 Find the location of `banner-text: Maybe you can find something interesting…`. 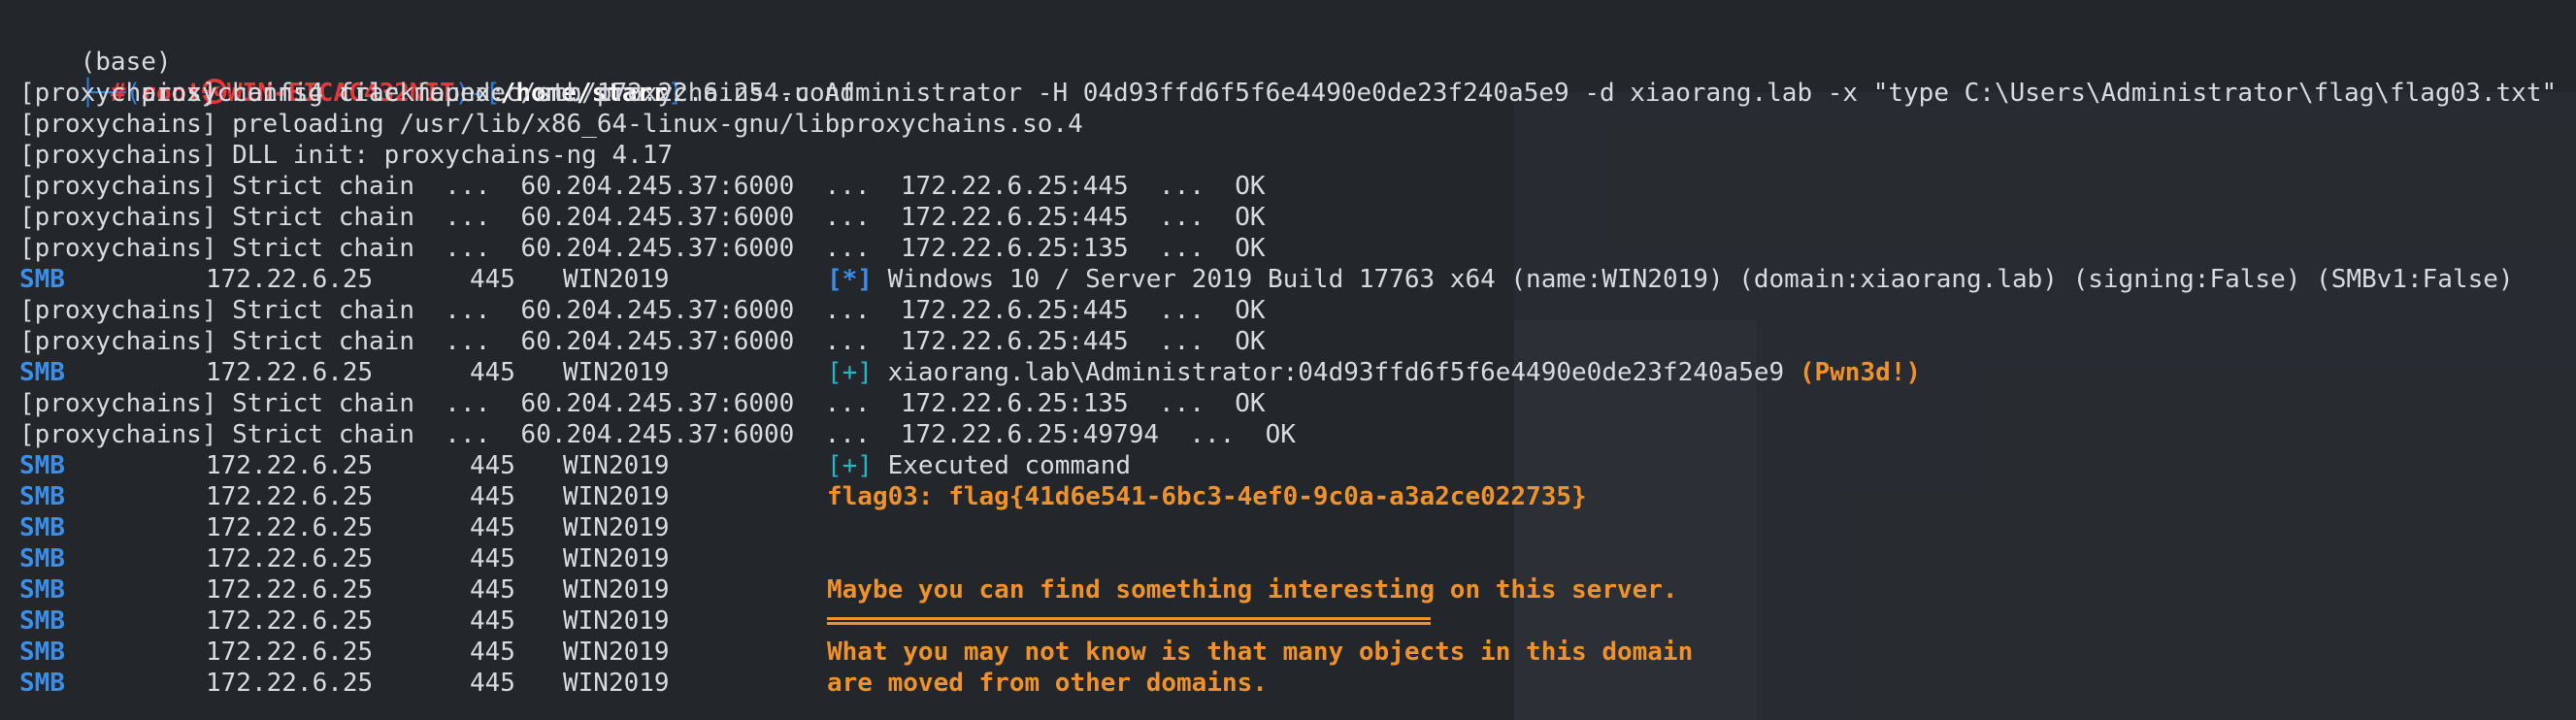

banner-text: Maybe you can find something interesting… is located at coordinates (1252, 590).